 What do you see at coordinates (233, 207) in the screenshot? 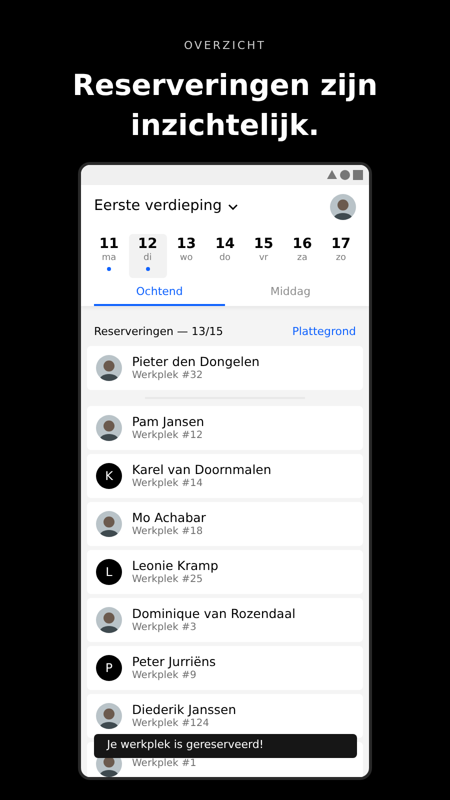
I see `chevron-down-icon` at bounding box center [233, 207].